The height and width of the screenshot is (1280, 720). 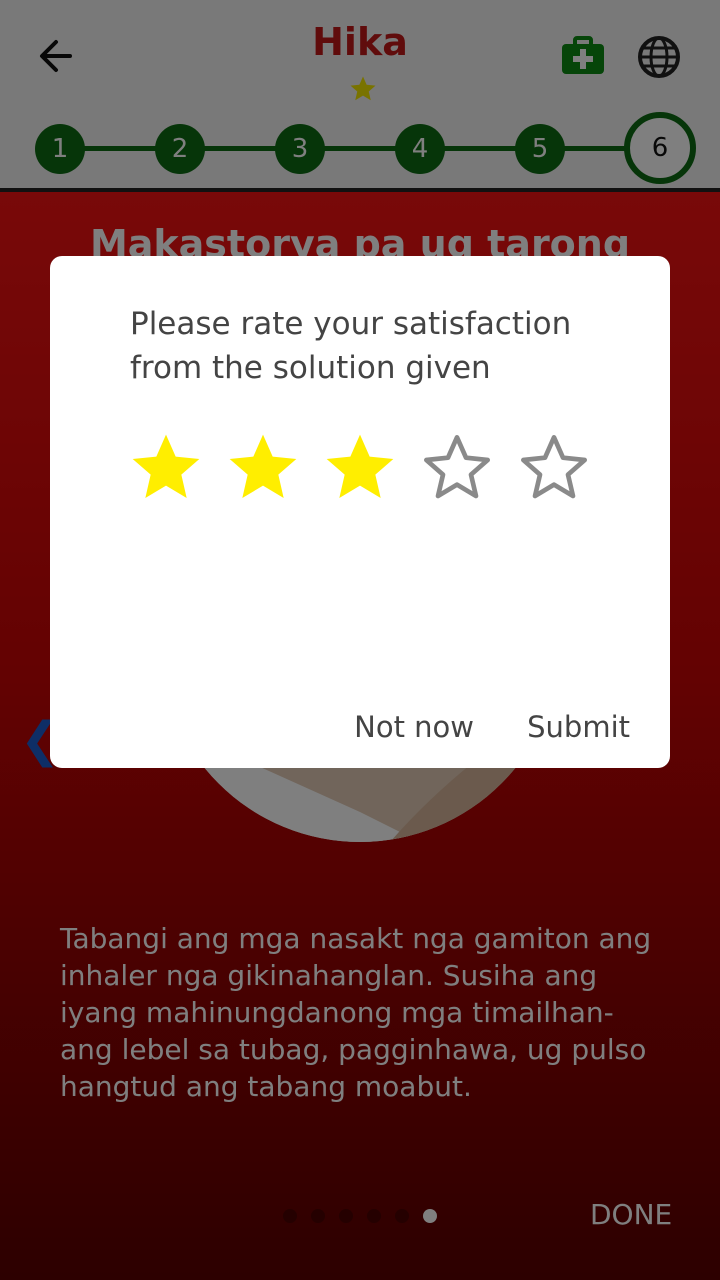 I want to click on dialog-actions: Not now Submit, so click(x=468, y=727).